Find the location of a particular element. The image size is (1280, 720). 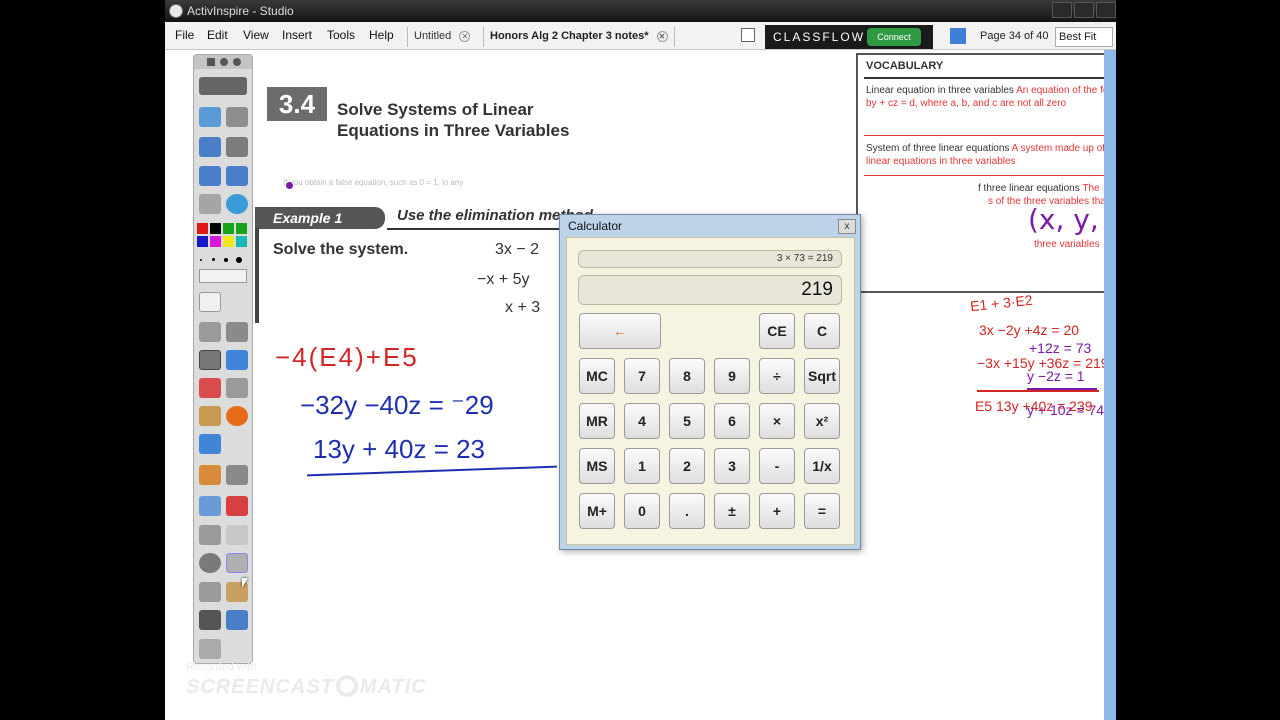

connector-icon is located at coordinates (210, 444).